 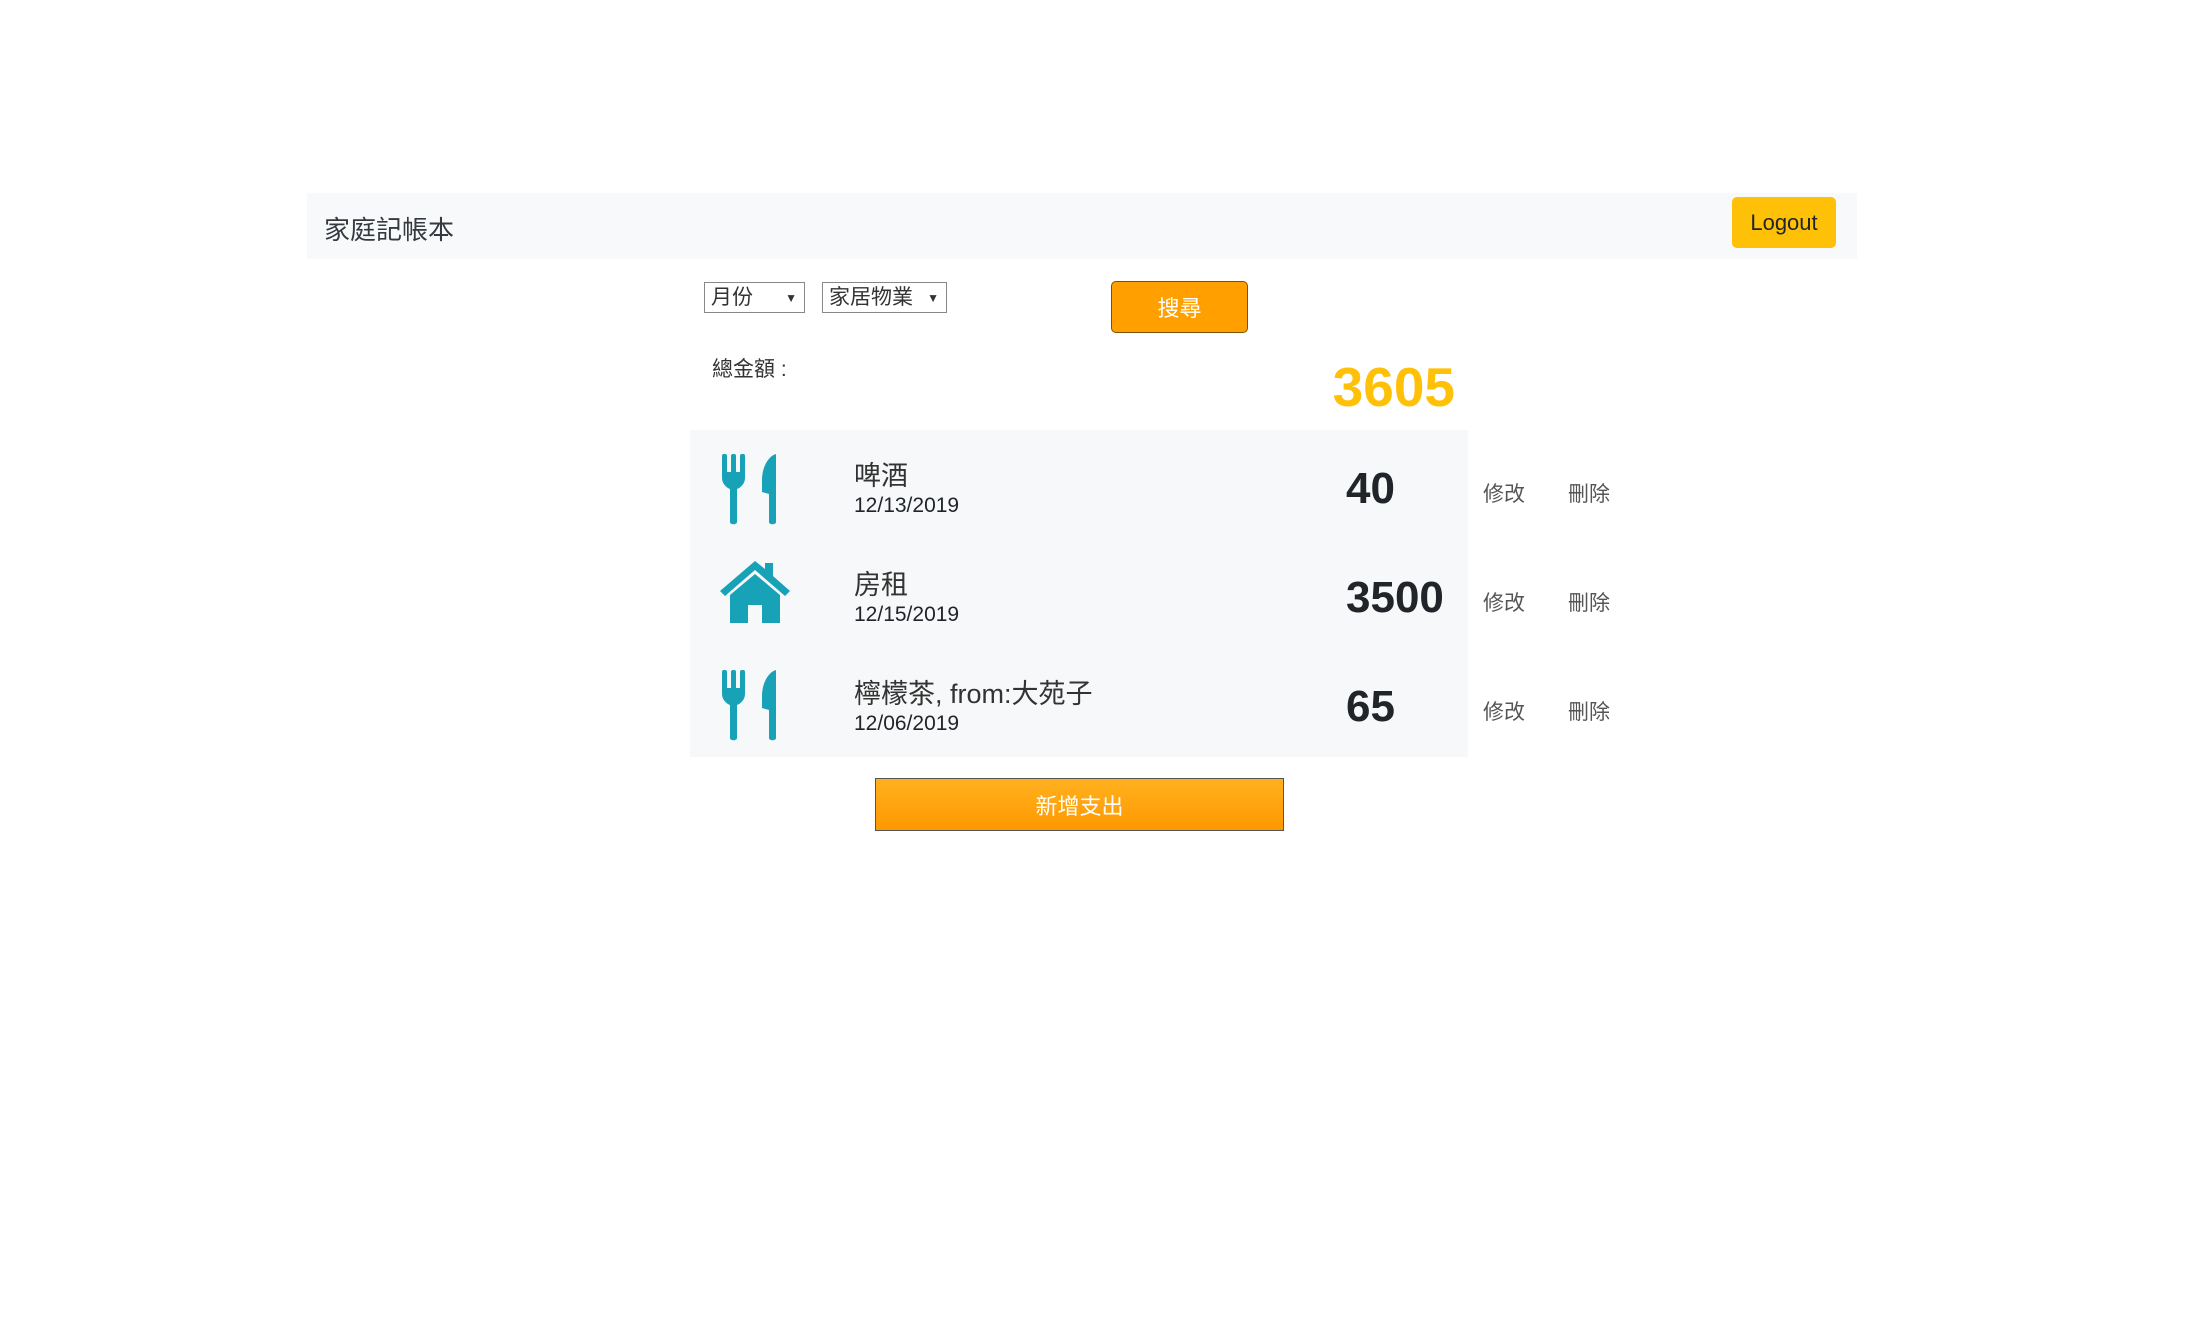 What do you see at coordinates (1370, 706) in the screenshot?
I see `entry-amount: 65` at bounding box center [1370, 706].